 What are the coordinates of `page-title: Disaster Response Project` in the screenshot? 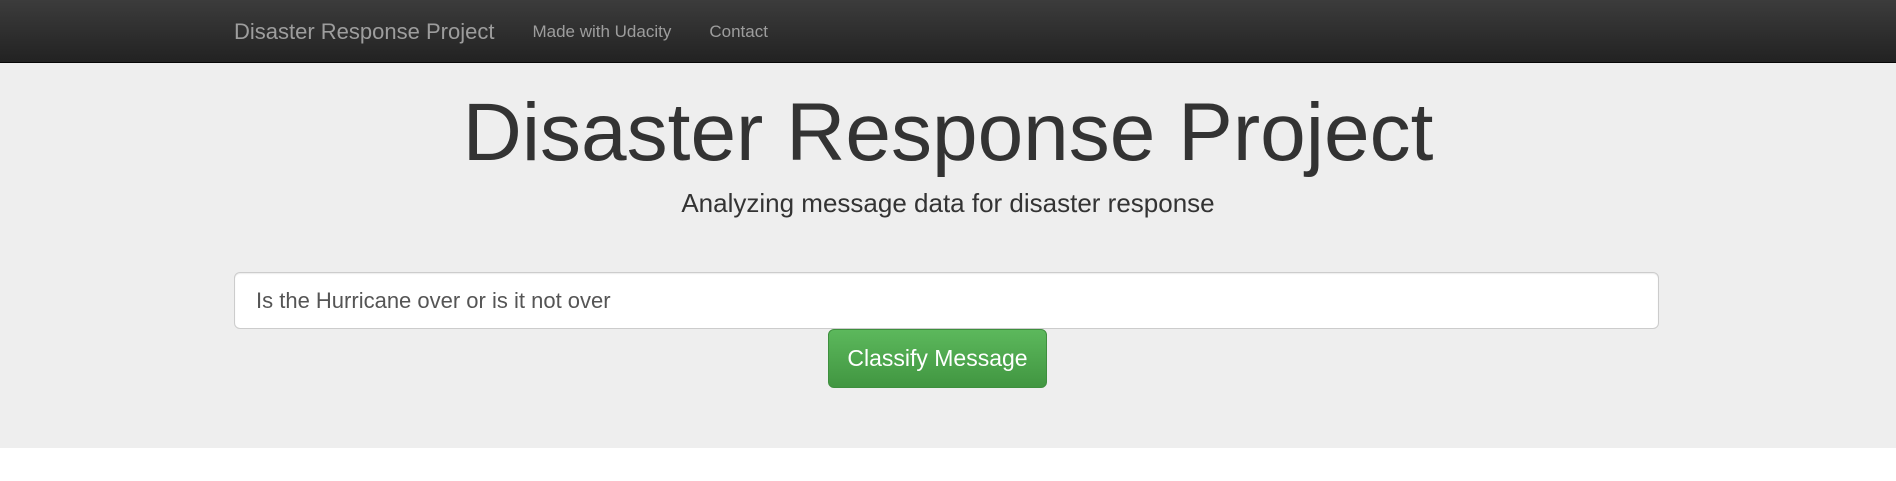 It's located at (948, 132).